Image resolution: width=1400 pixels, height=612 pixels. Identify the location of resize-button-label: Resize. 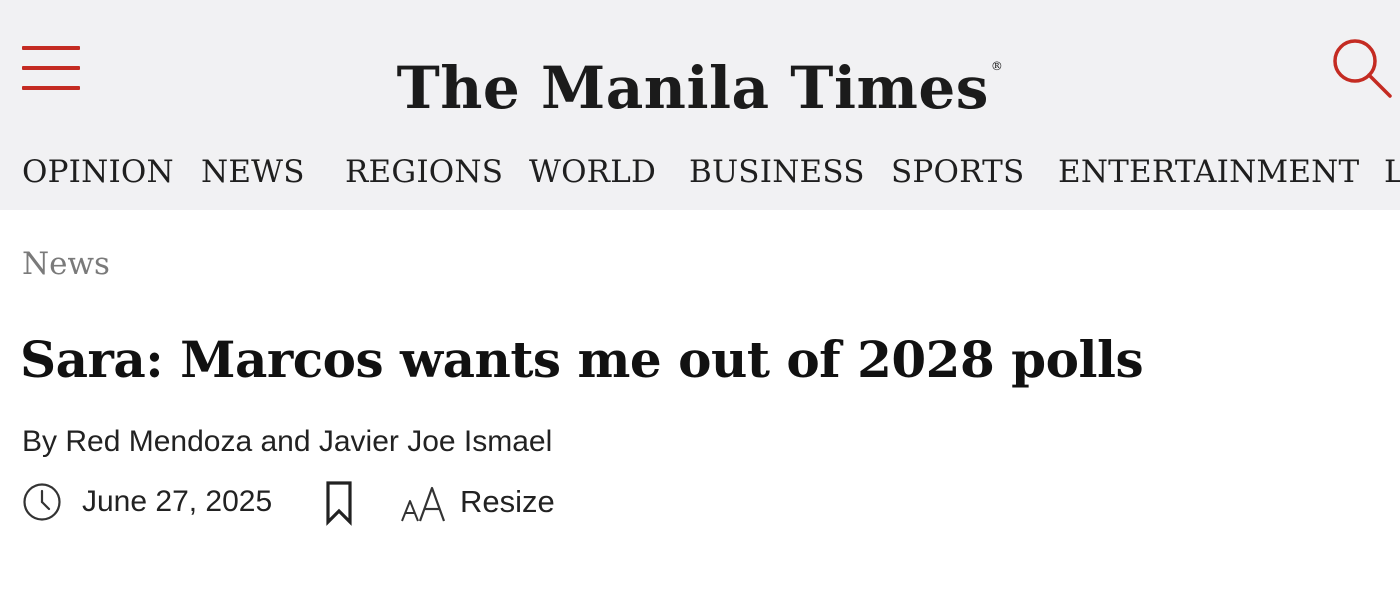
(507, 502).